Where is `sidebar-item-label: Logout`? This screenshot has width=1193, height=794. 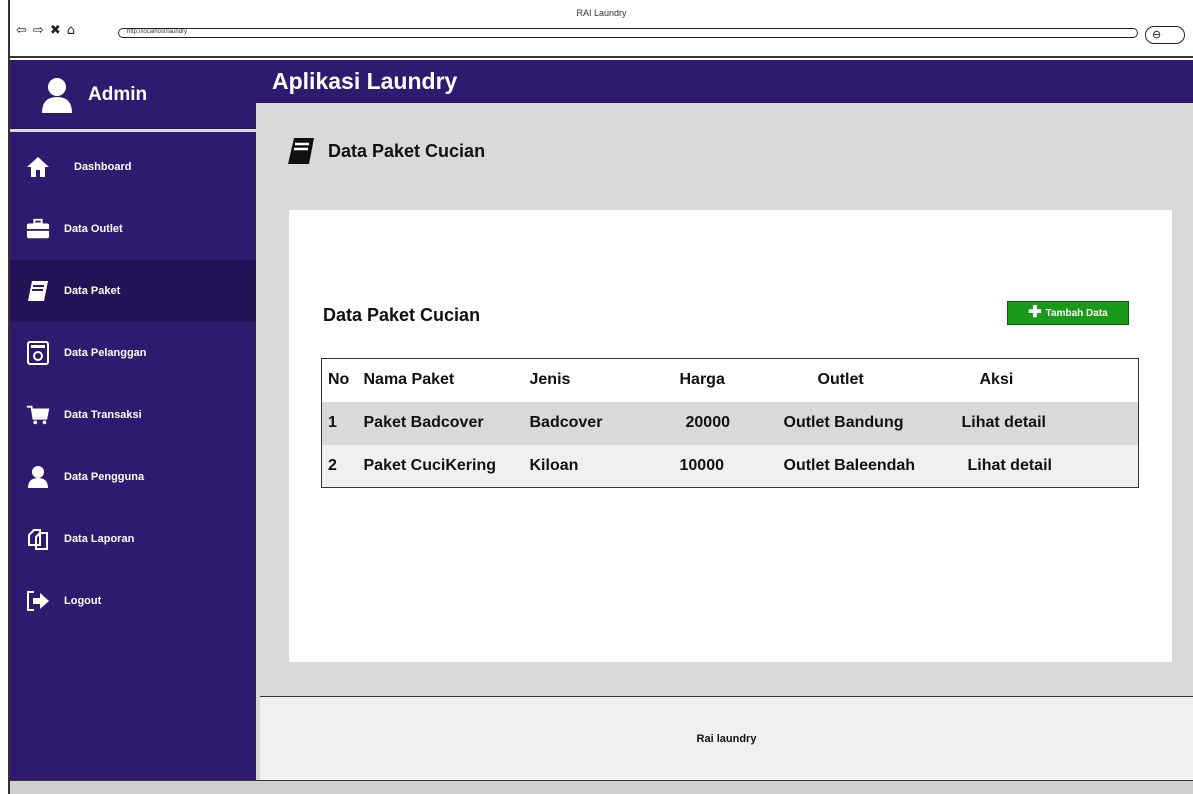 sidebar-item-label: Logout is located at coordinates (83, 601).